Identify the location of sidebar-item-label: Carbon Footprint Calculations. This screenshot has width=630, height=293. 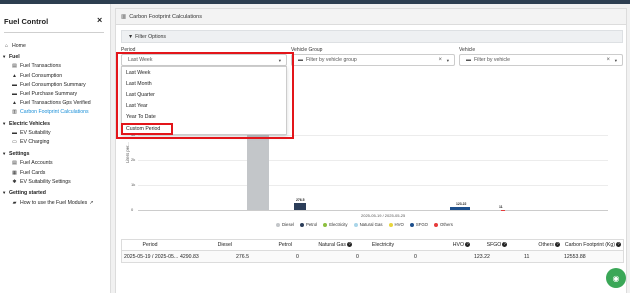
(54, 112).